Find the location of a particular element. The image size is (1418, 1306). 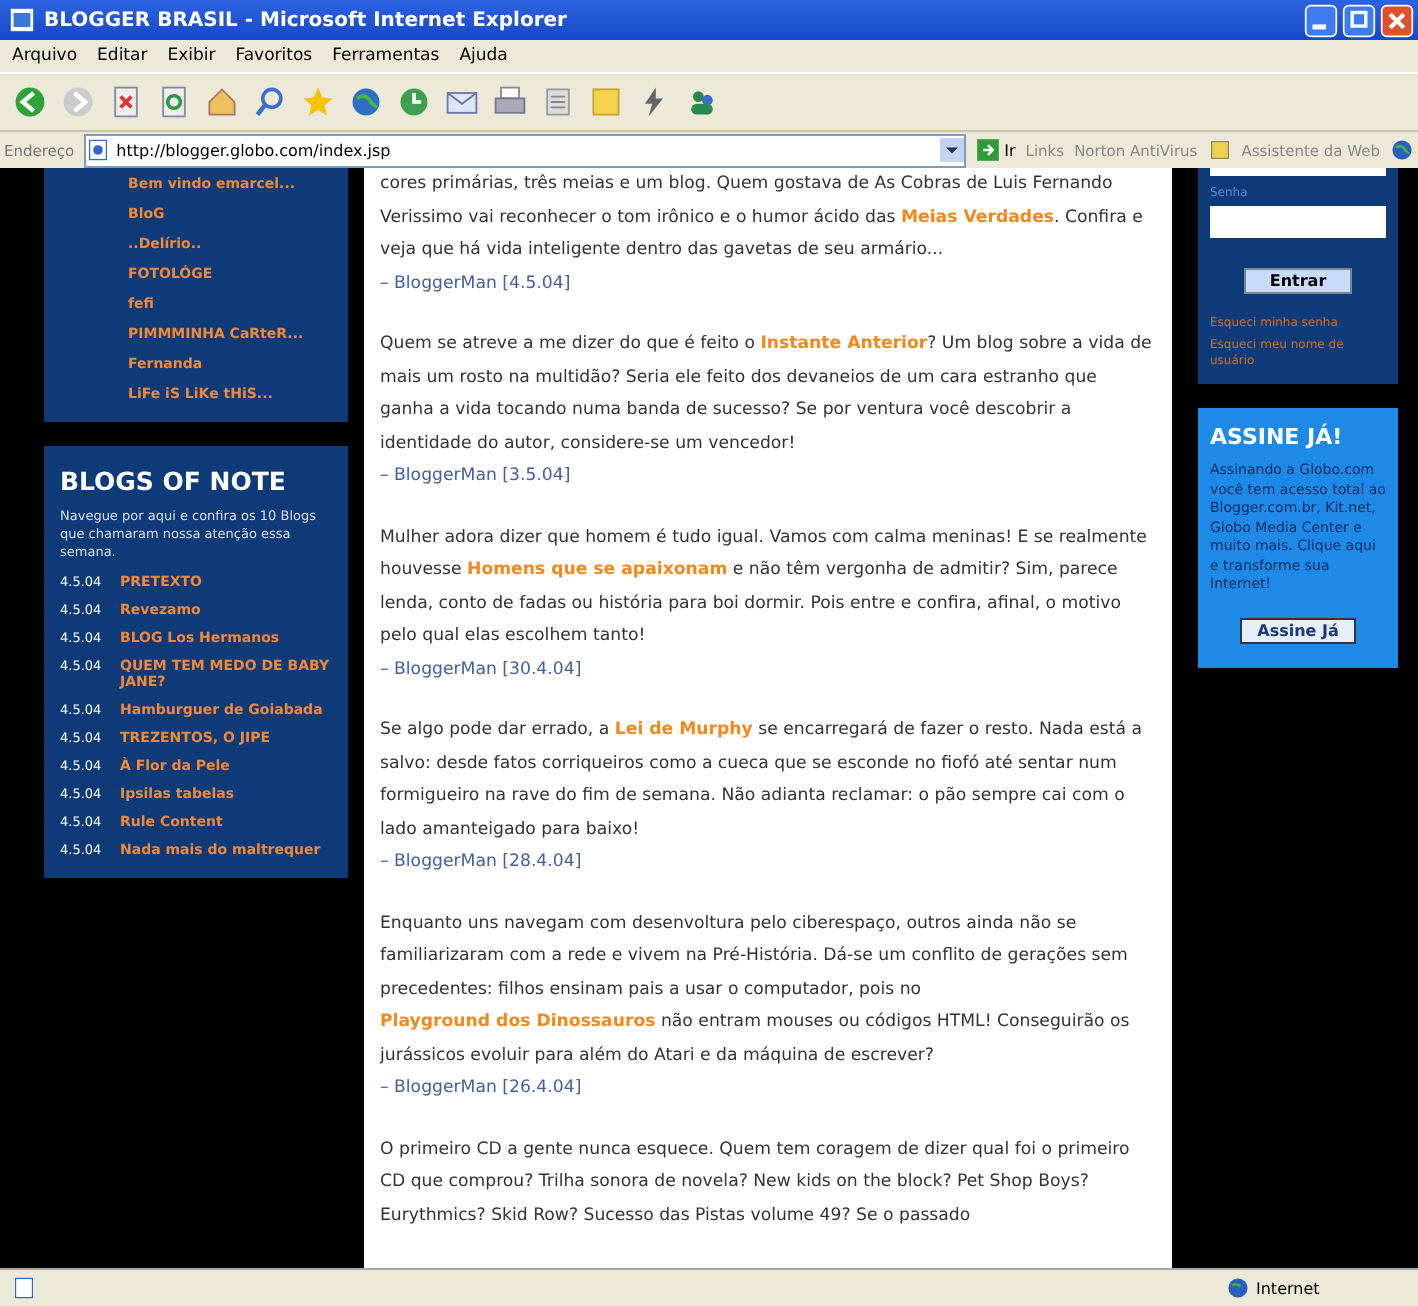

blog-link: Lei de Murphy is located at coordinates (683, 730).